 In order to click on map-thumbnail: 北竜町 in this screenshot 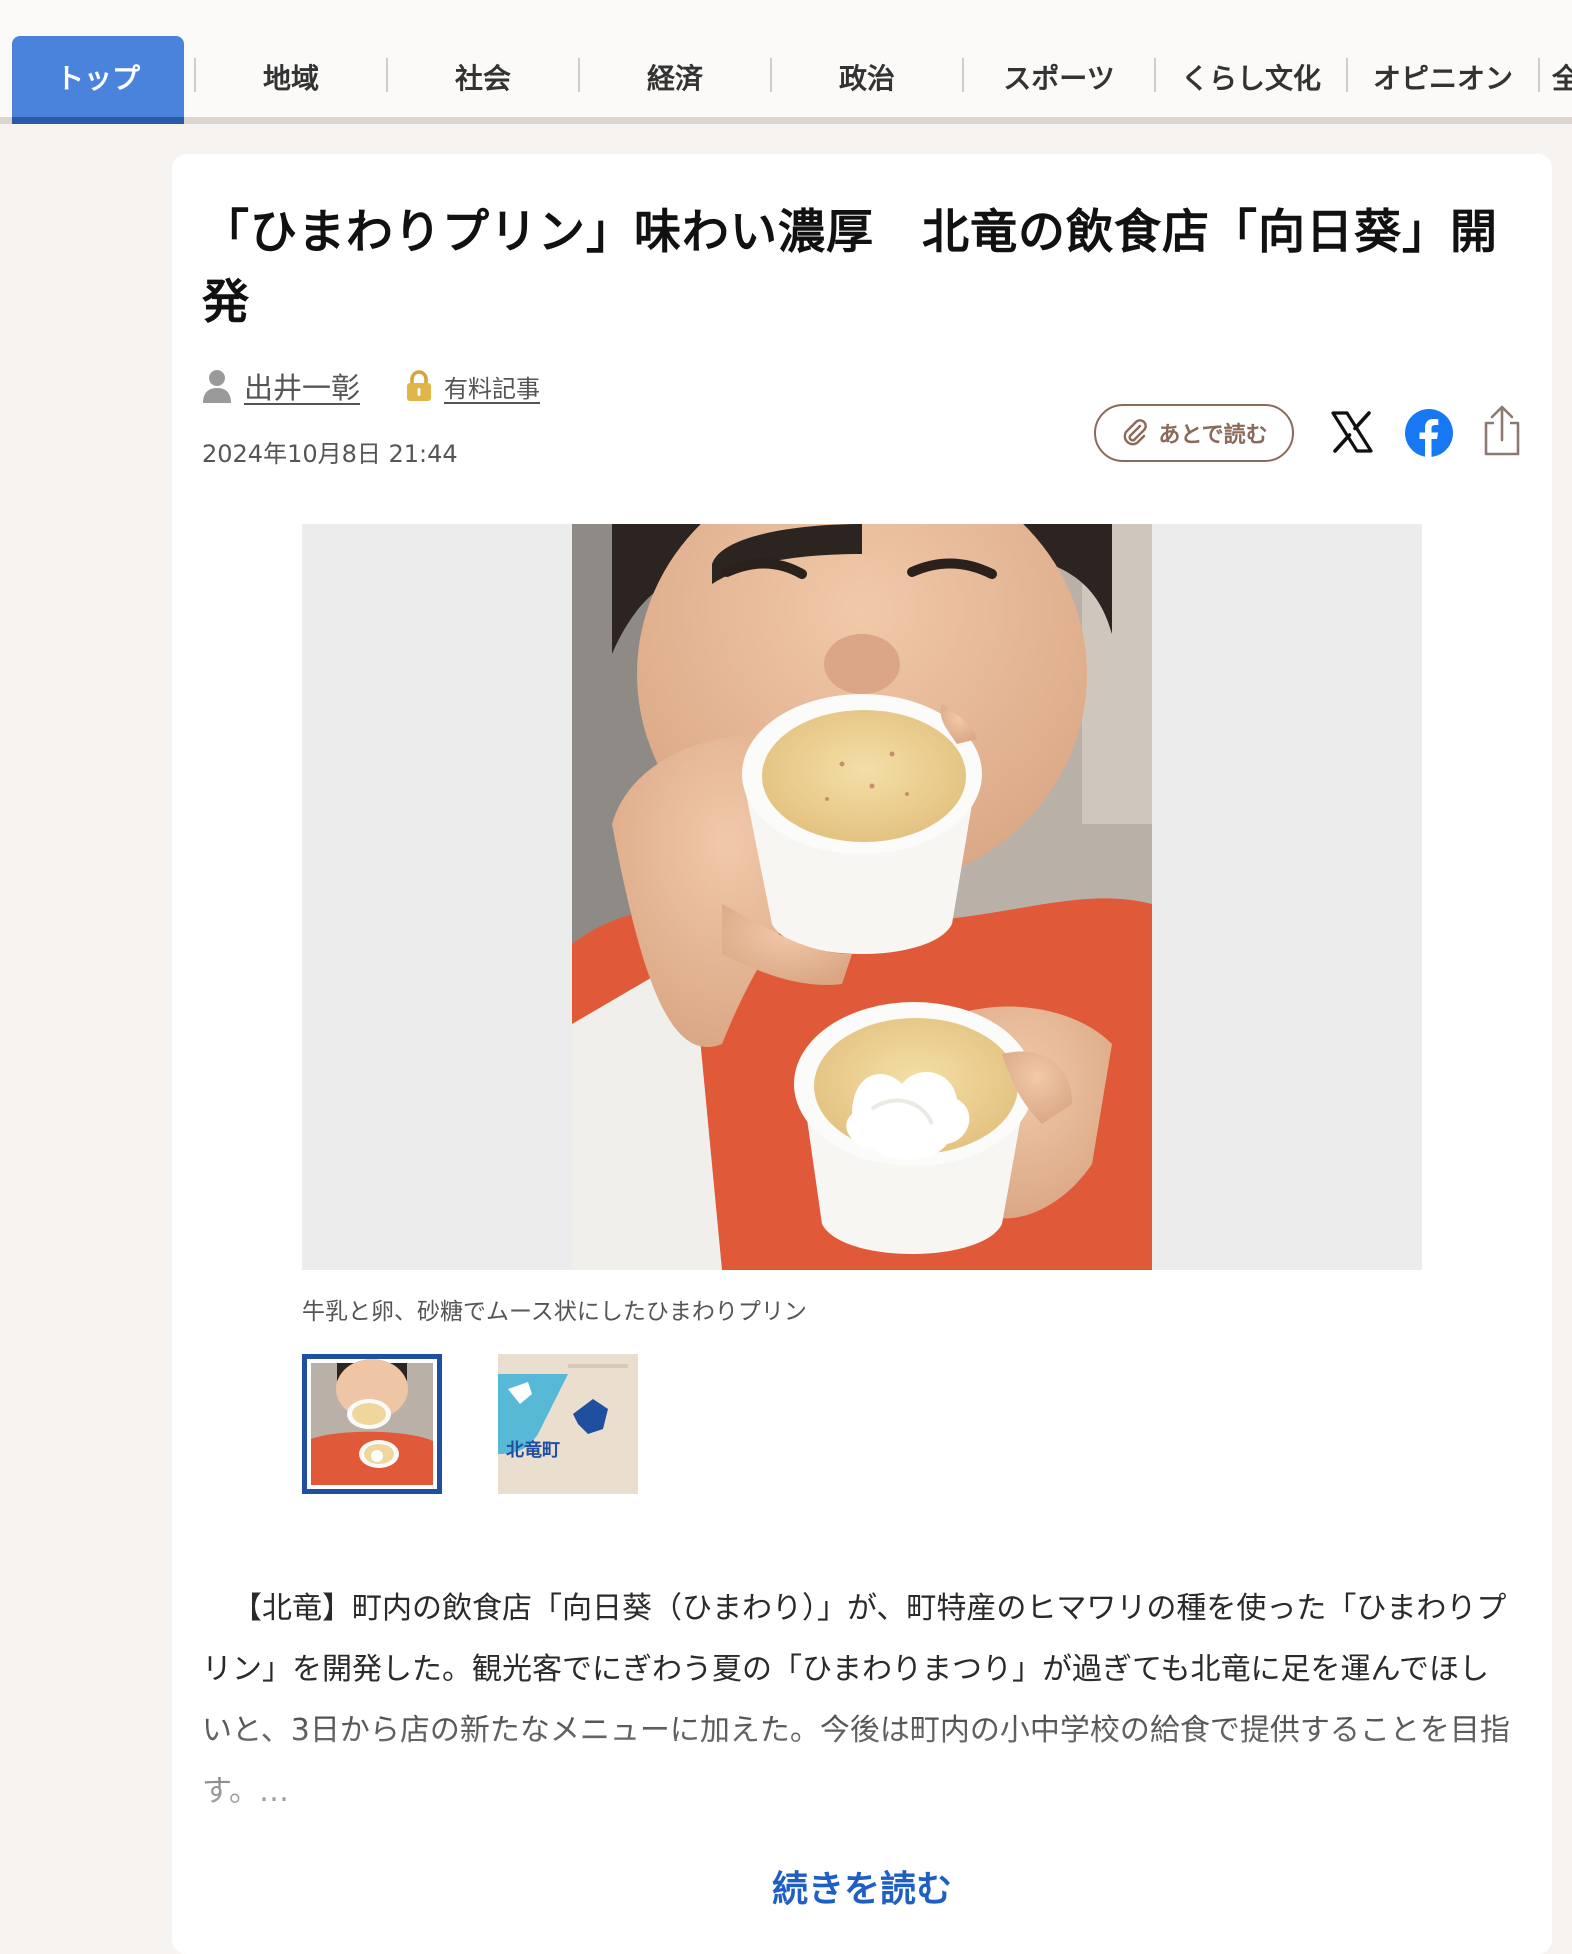, I will do `click(568, 1424)`.